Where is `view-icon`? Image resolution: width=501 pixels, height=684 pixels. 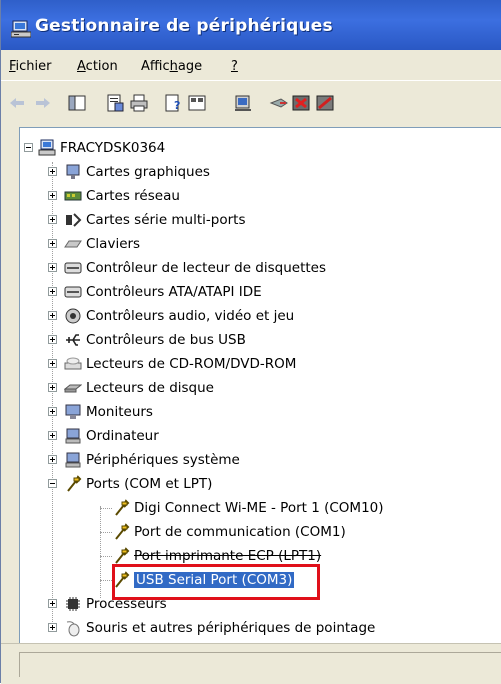
view-icon is located at coordinates (197, 103).